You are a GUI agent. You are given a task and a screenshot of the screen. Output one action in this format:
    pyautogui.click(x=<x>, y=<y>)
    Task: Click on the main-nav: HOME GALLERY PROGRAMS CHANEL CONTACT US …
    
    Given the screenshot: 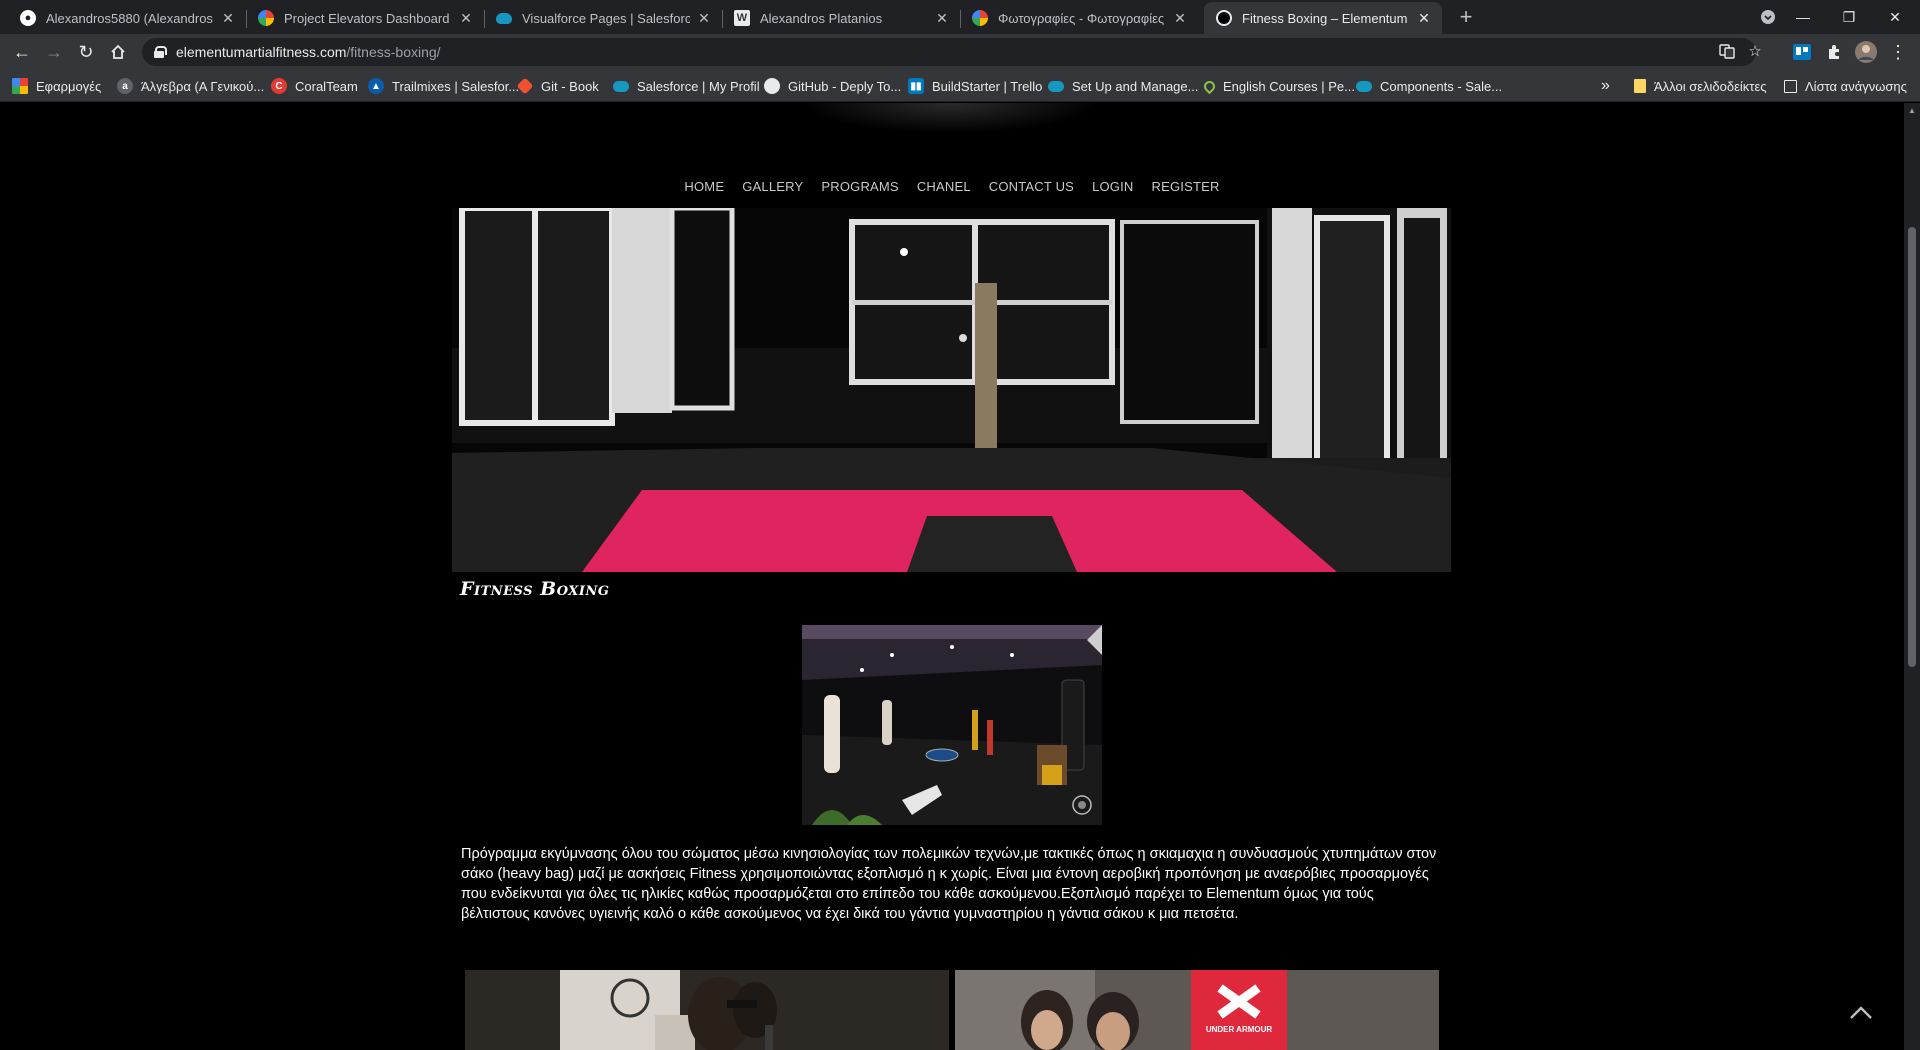 What is the action you would take?
    pyautogui.click(x=952, y=186)
    